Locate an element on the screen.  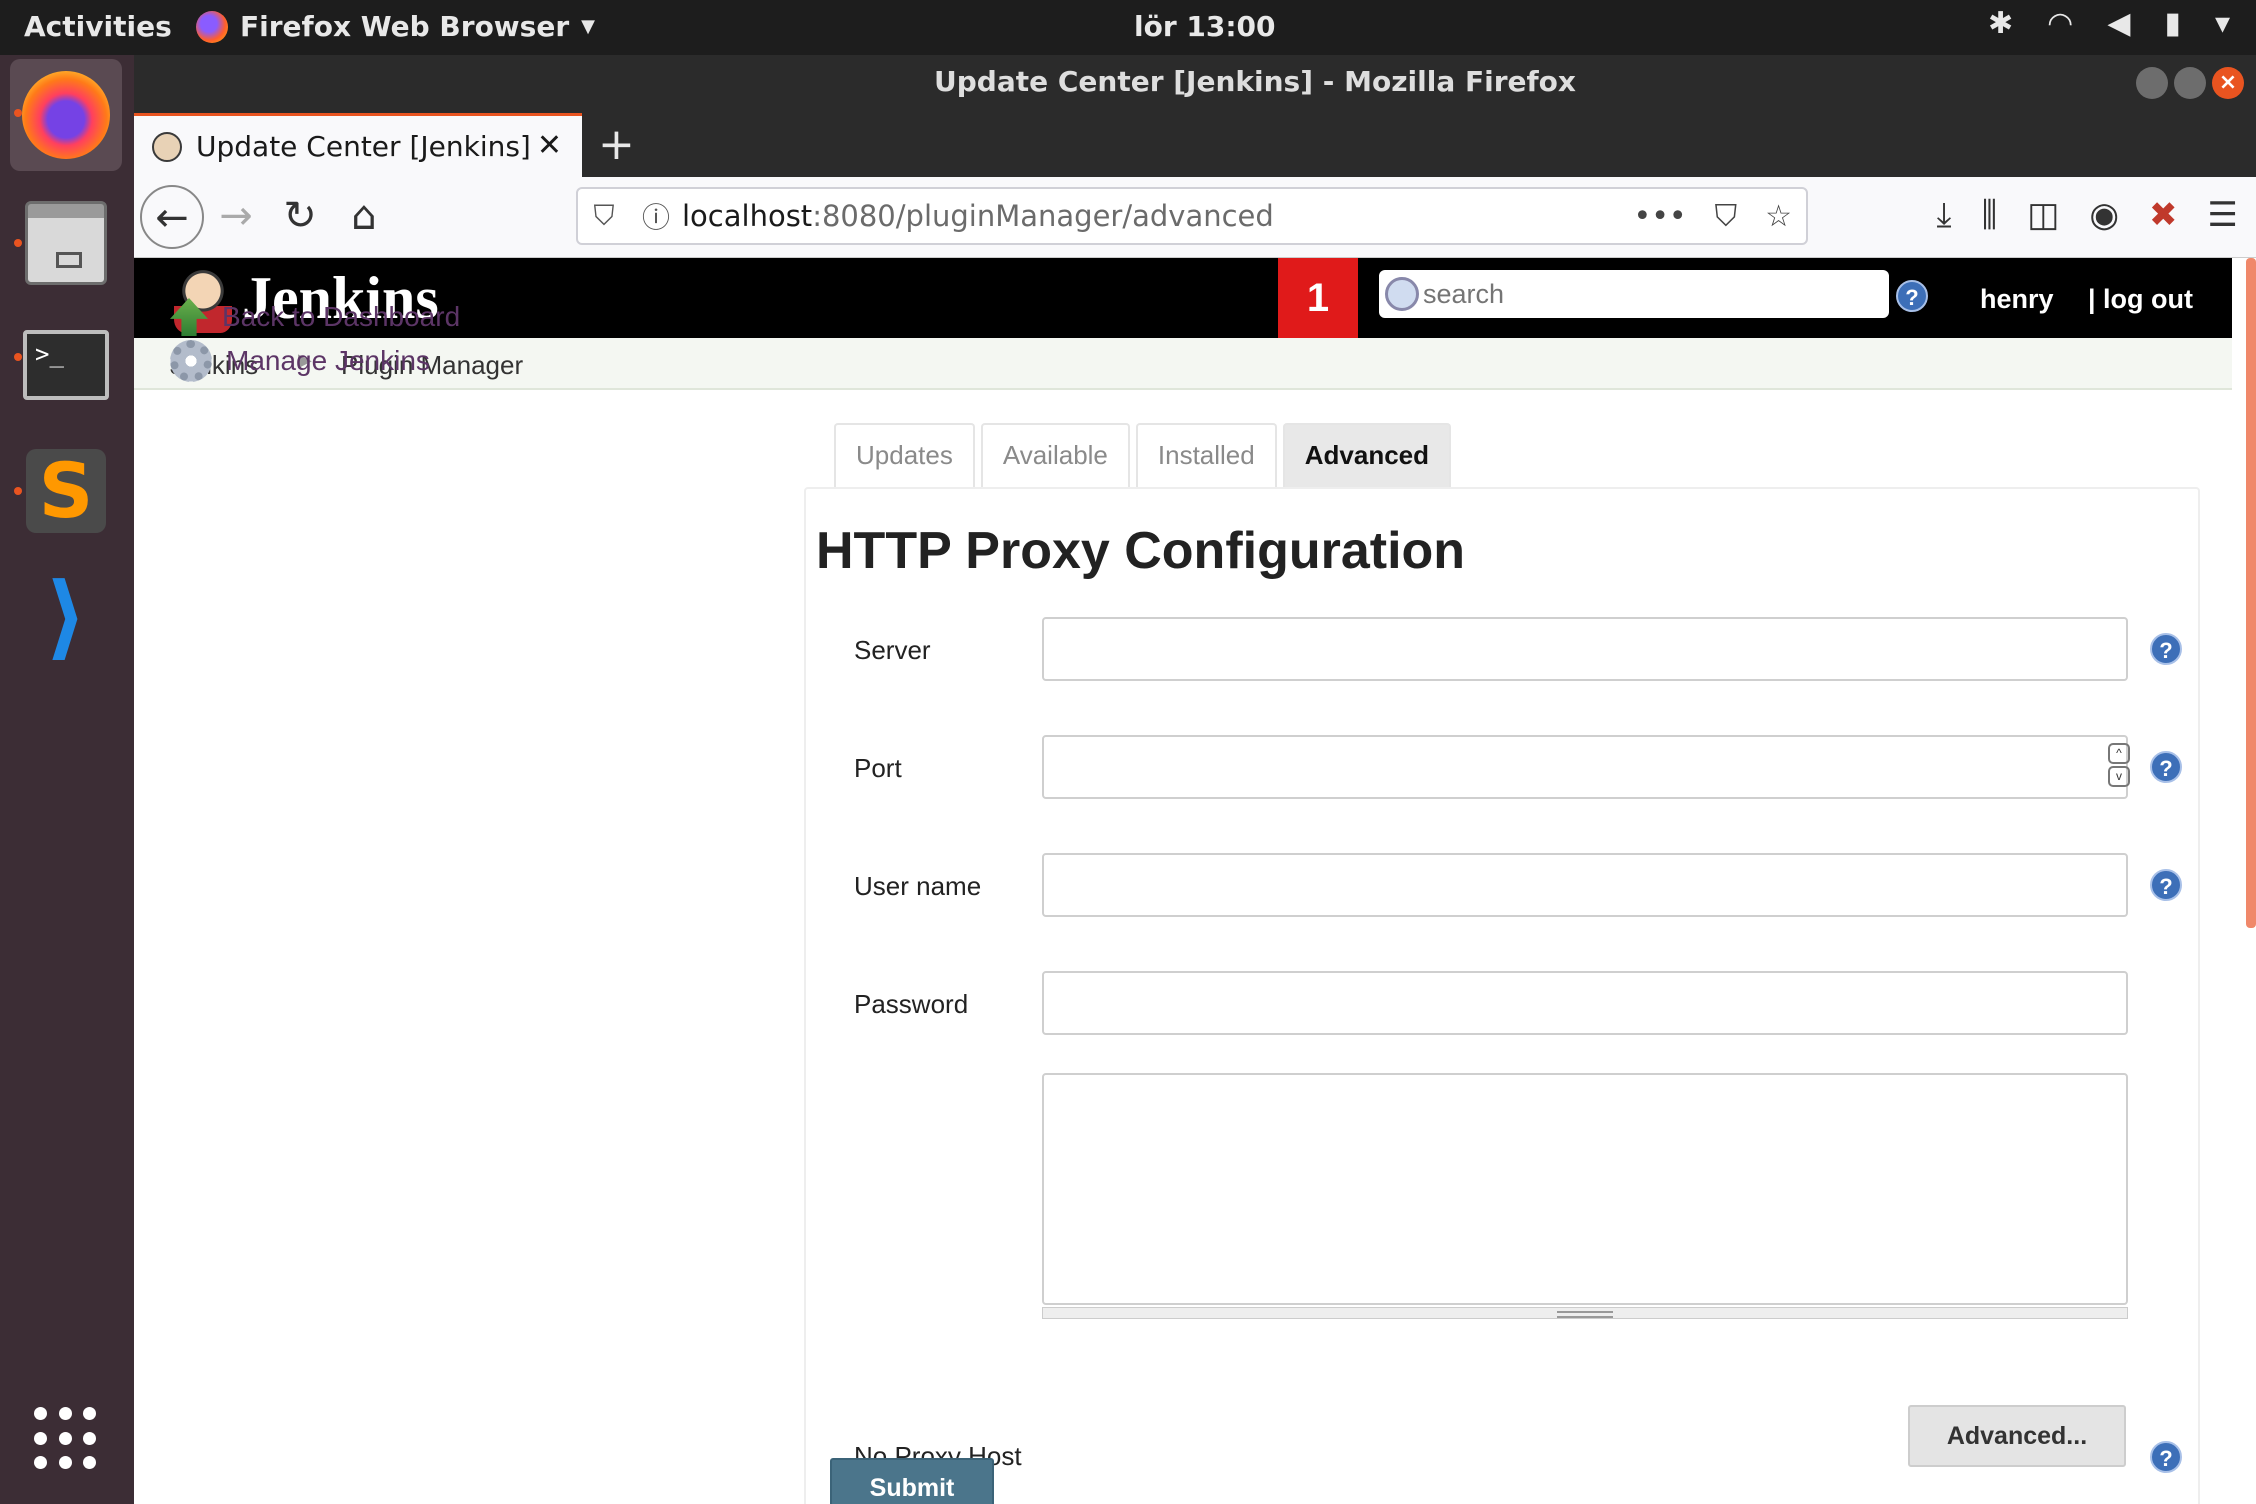
vscode-icon: ⟩ is located at coordinates (66, 616).